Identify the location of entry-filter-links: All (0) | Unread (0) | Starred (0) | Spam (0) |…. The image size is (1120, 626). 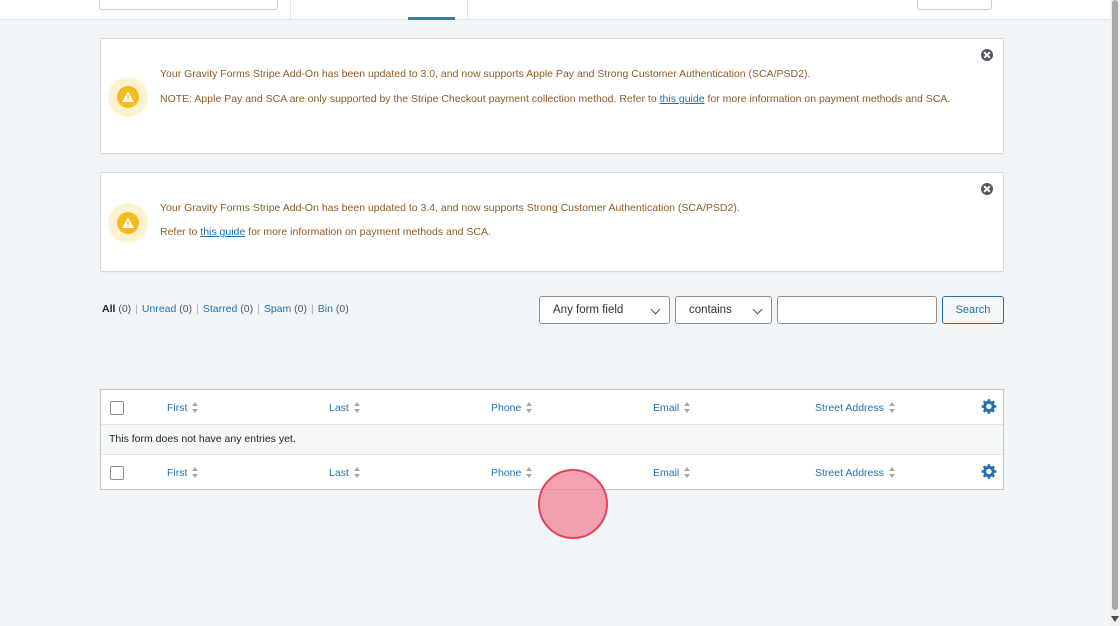
(225, 309).